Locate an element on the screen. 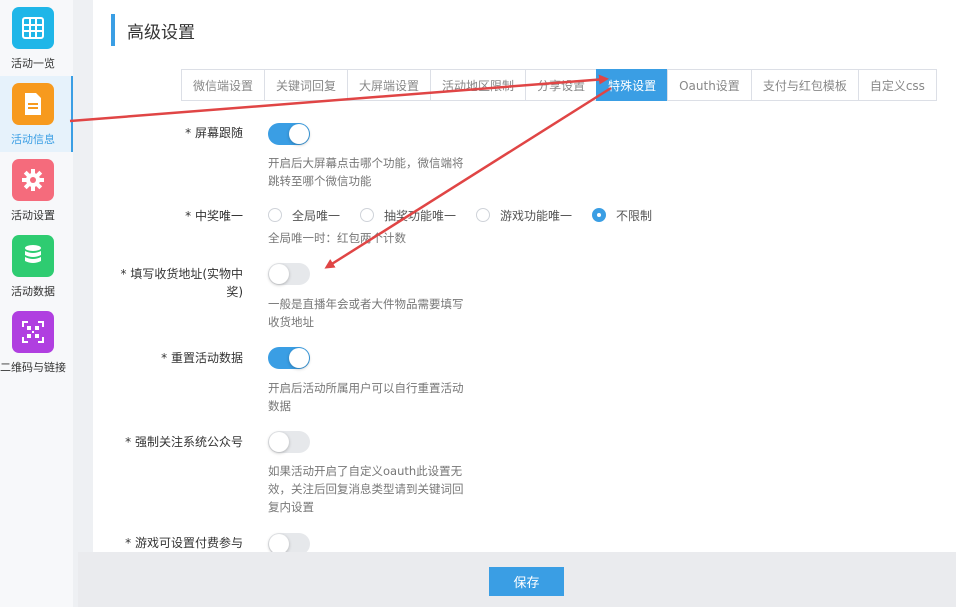  save-button: 保存 is located at coordinates (526, 581).